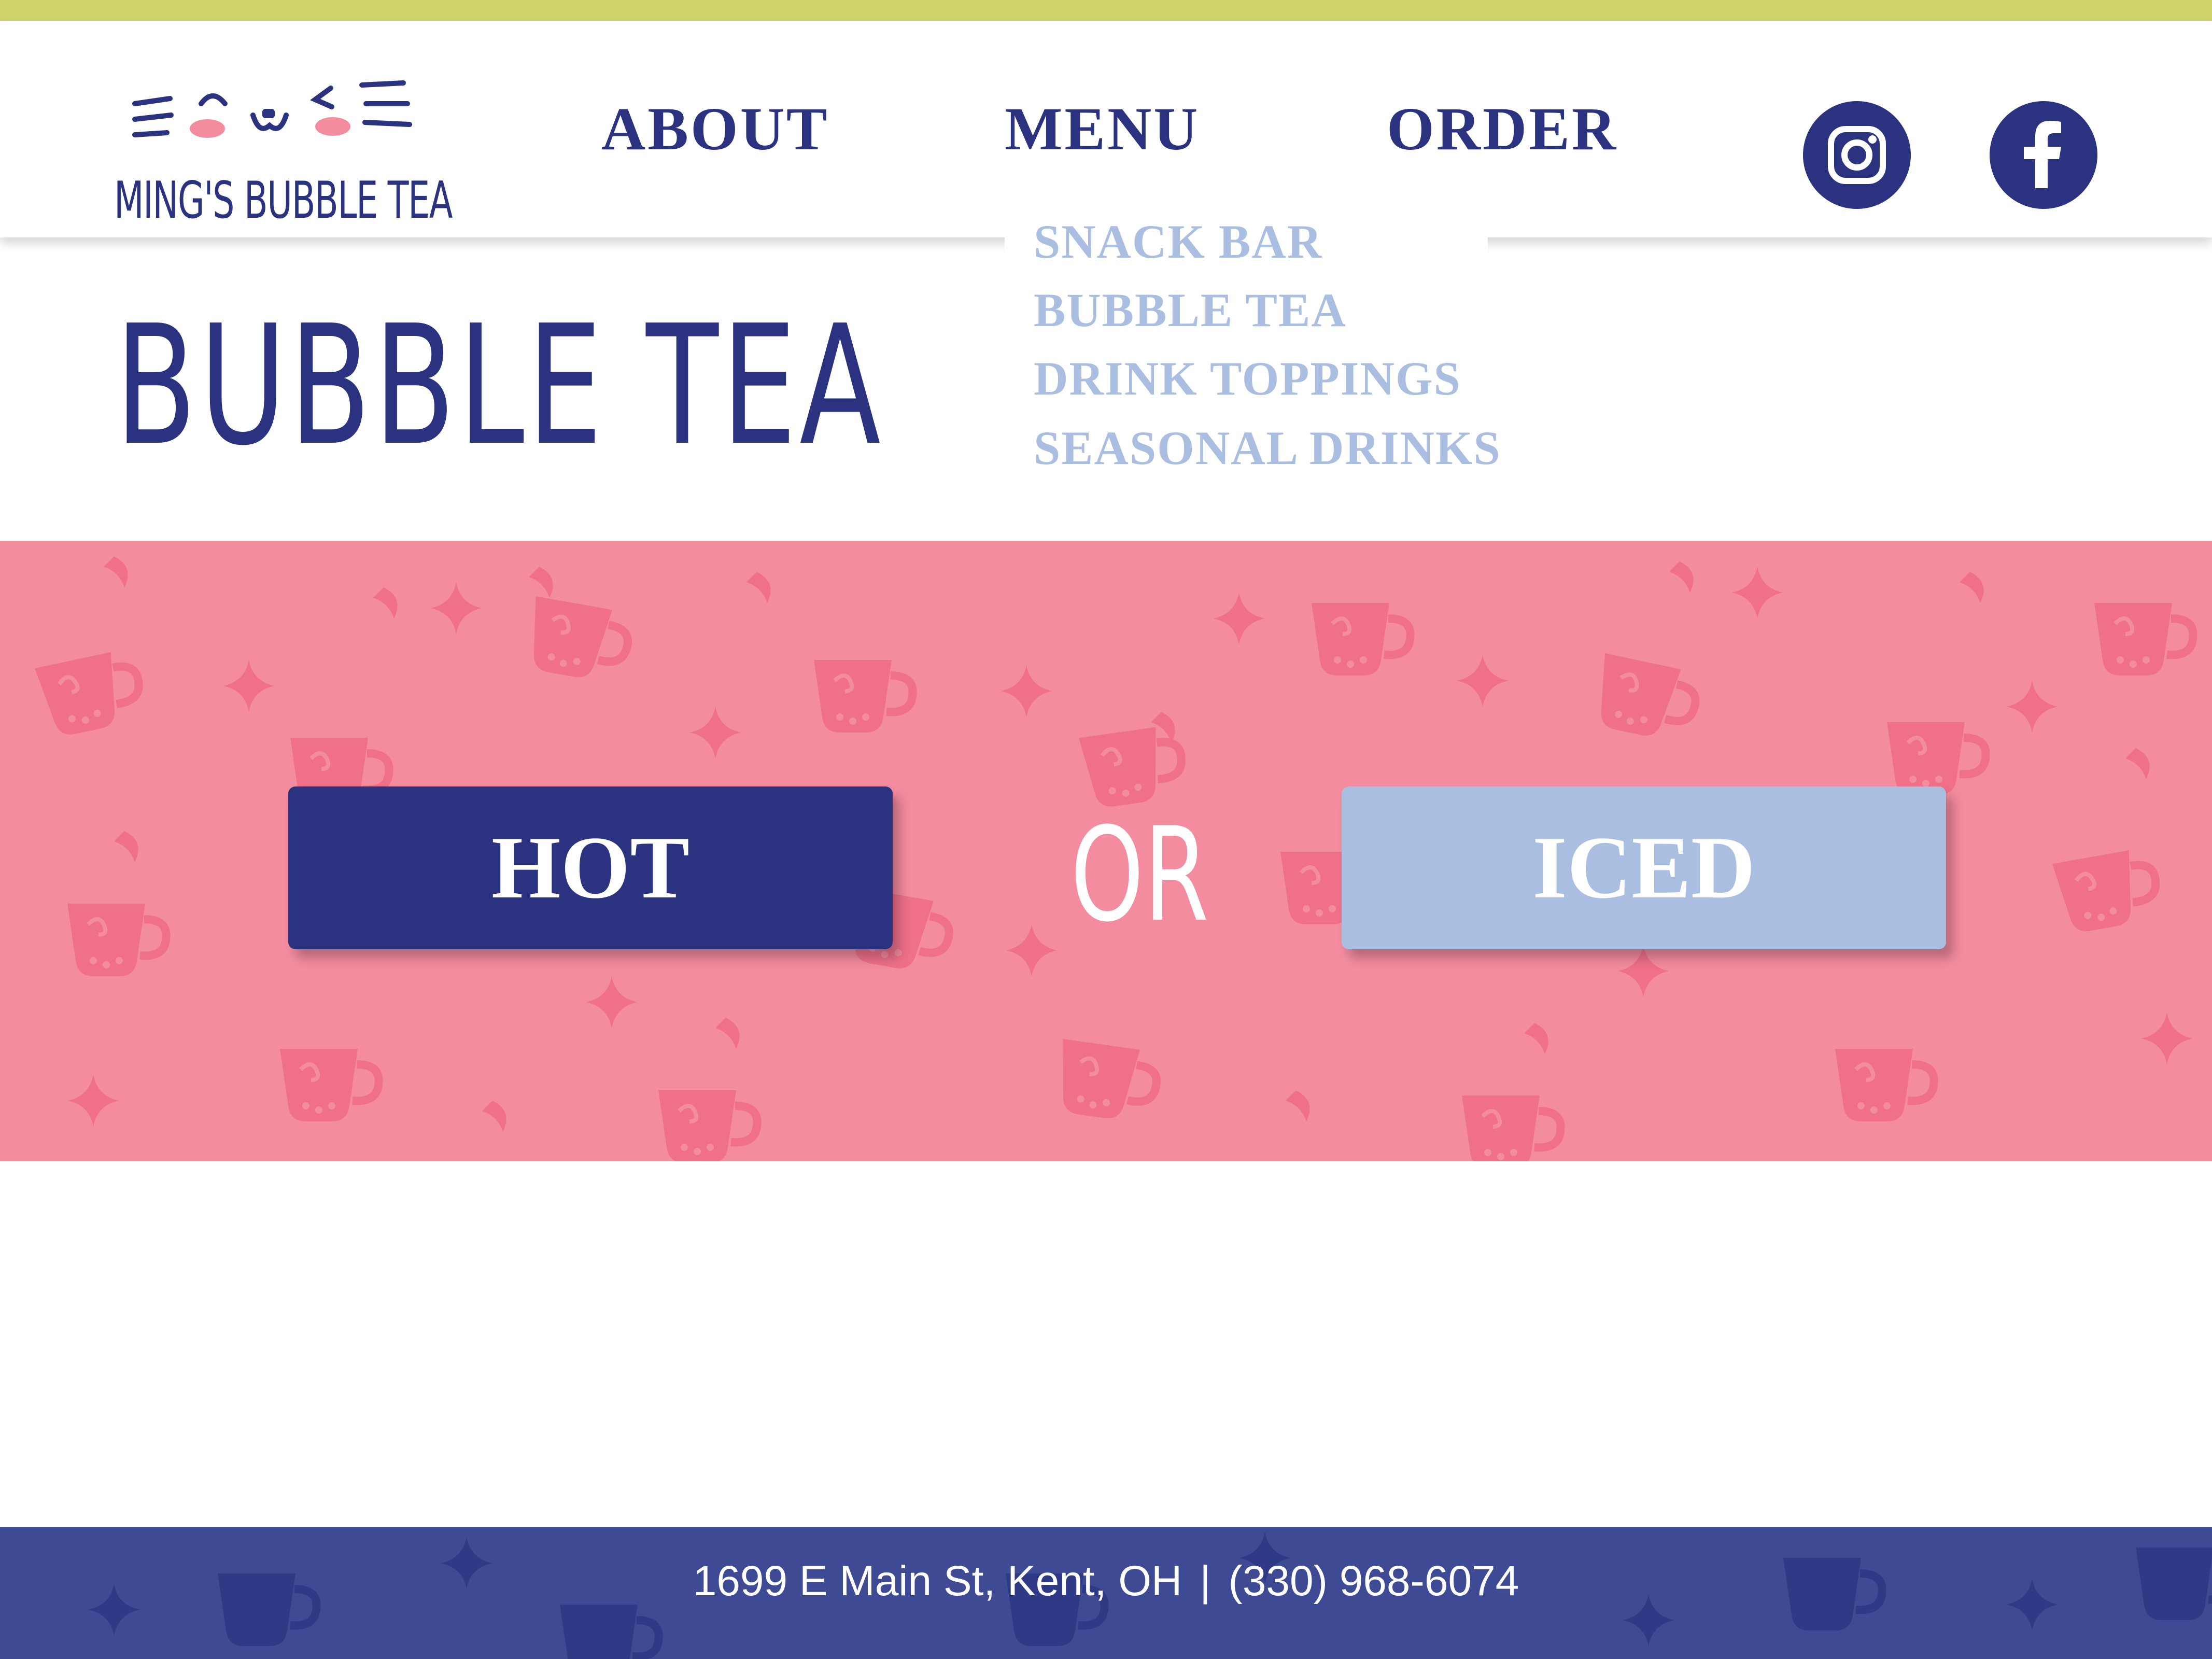 The image size is (2212, 1659). I want to click on site-footer: 1699 E Main St, Kent, OH | (330) 968-6074, so click(1106, 1593).